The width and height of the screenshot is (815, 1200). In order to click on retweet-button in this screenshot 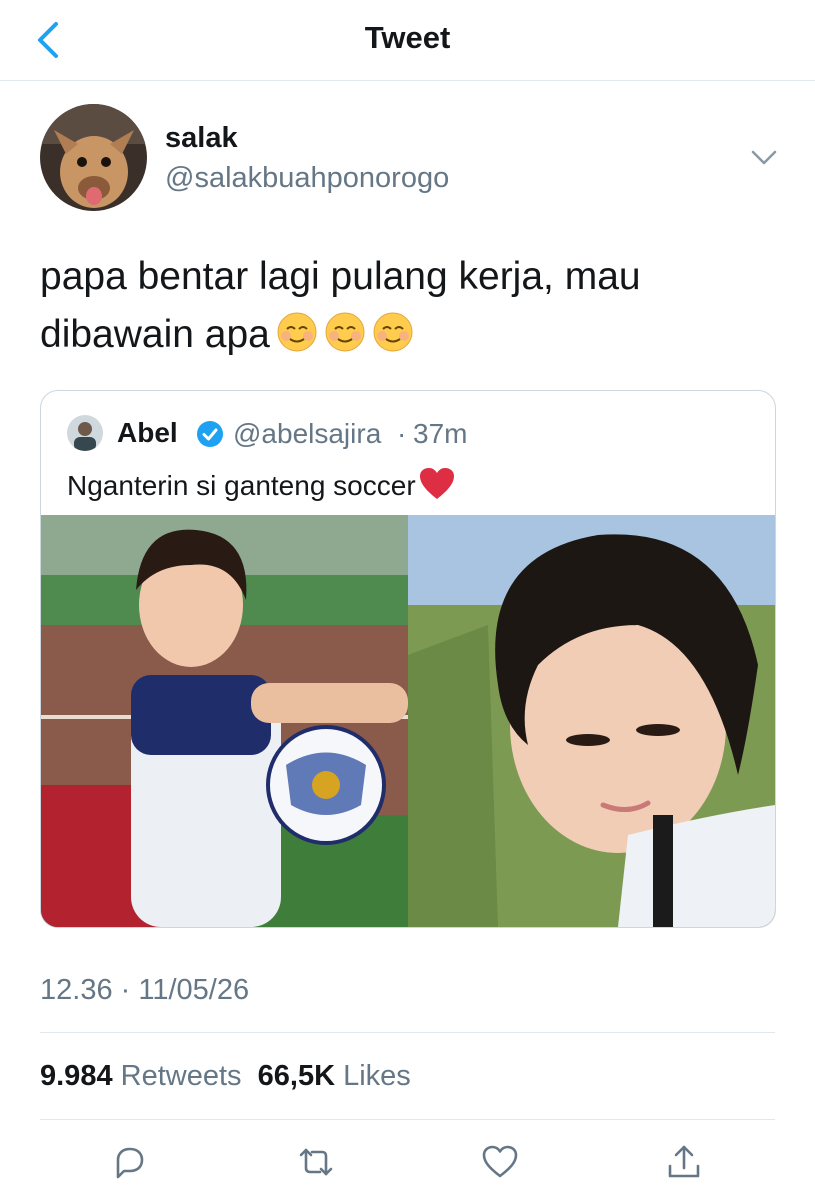, I will do `click(316, 1162)`.